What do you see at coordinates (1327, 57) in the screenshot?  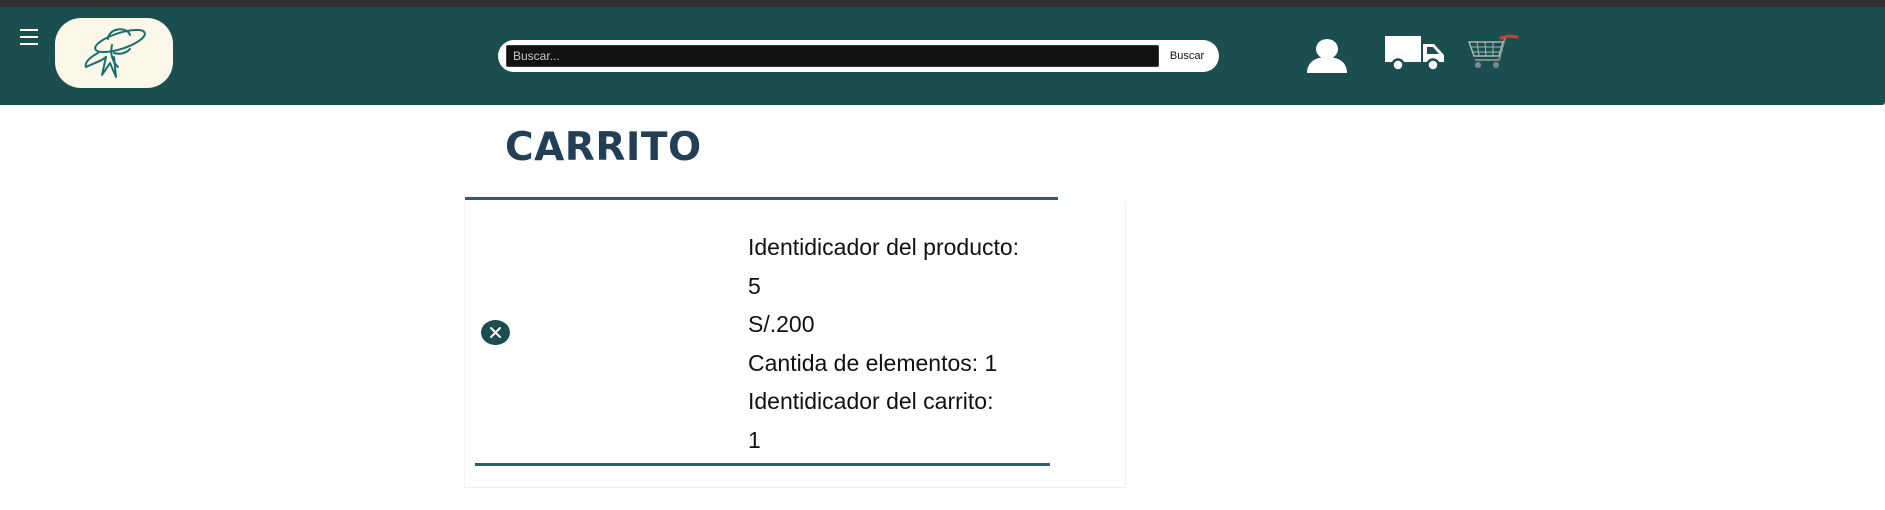 I see `user-icon` at bounding box center [1327, 57].